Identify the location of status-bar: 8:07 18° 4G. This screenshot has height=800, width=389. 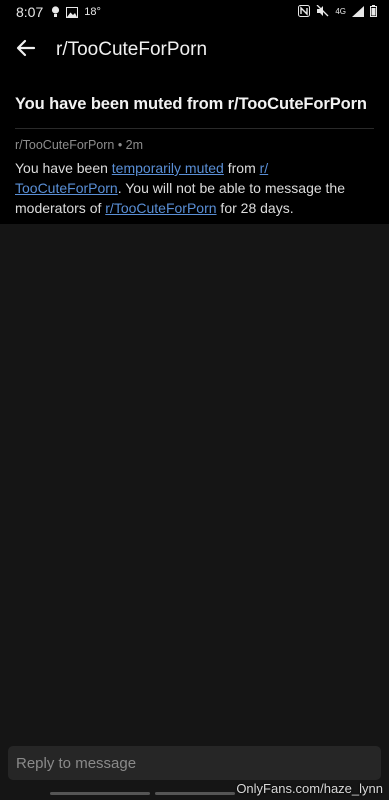
(194, 12).